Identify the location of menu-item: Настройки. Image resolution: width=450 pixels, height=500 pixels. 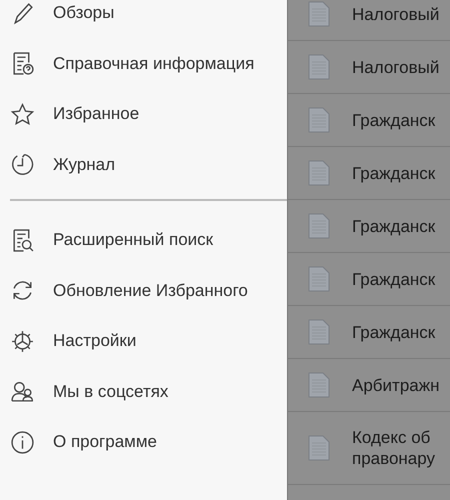
(143, 341).